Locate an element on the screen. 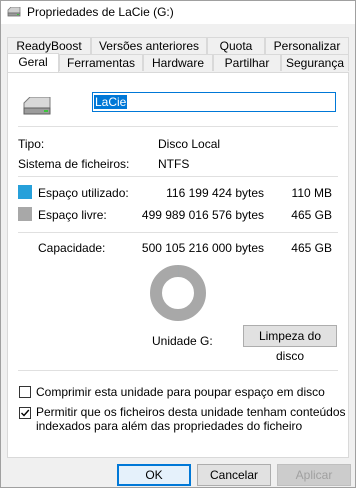 This screenshot has width=356, height=488. index-checkbox is located at coordinates (25, 413).